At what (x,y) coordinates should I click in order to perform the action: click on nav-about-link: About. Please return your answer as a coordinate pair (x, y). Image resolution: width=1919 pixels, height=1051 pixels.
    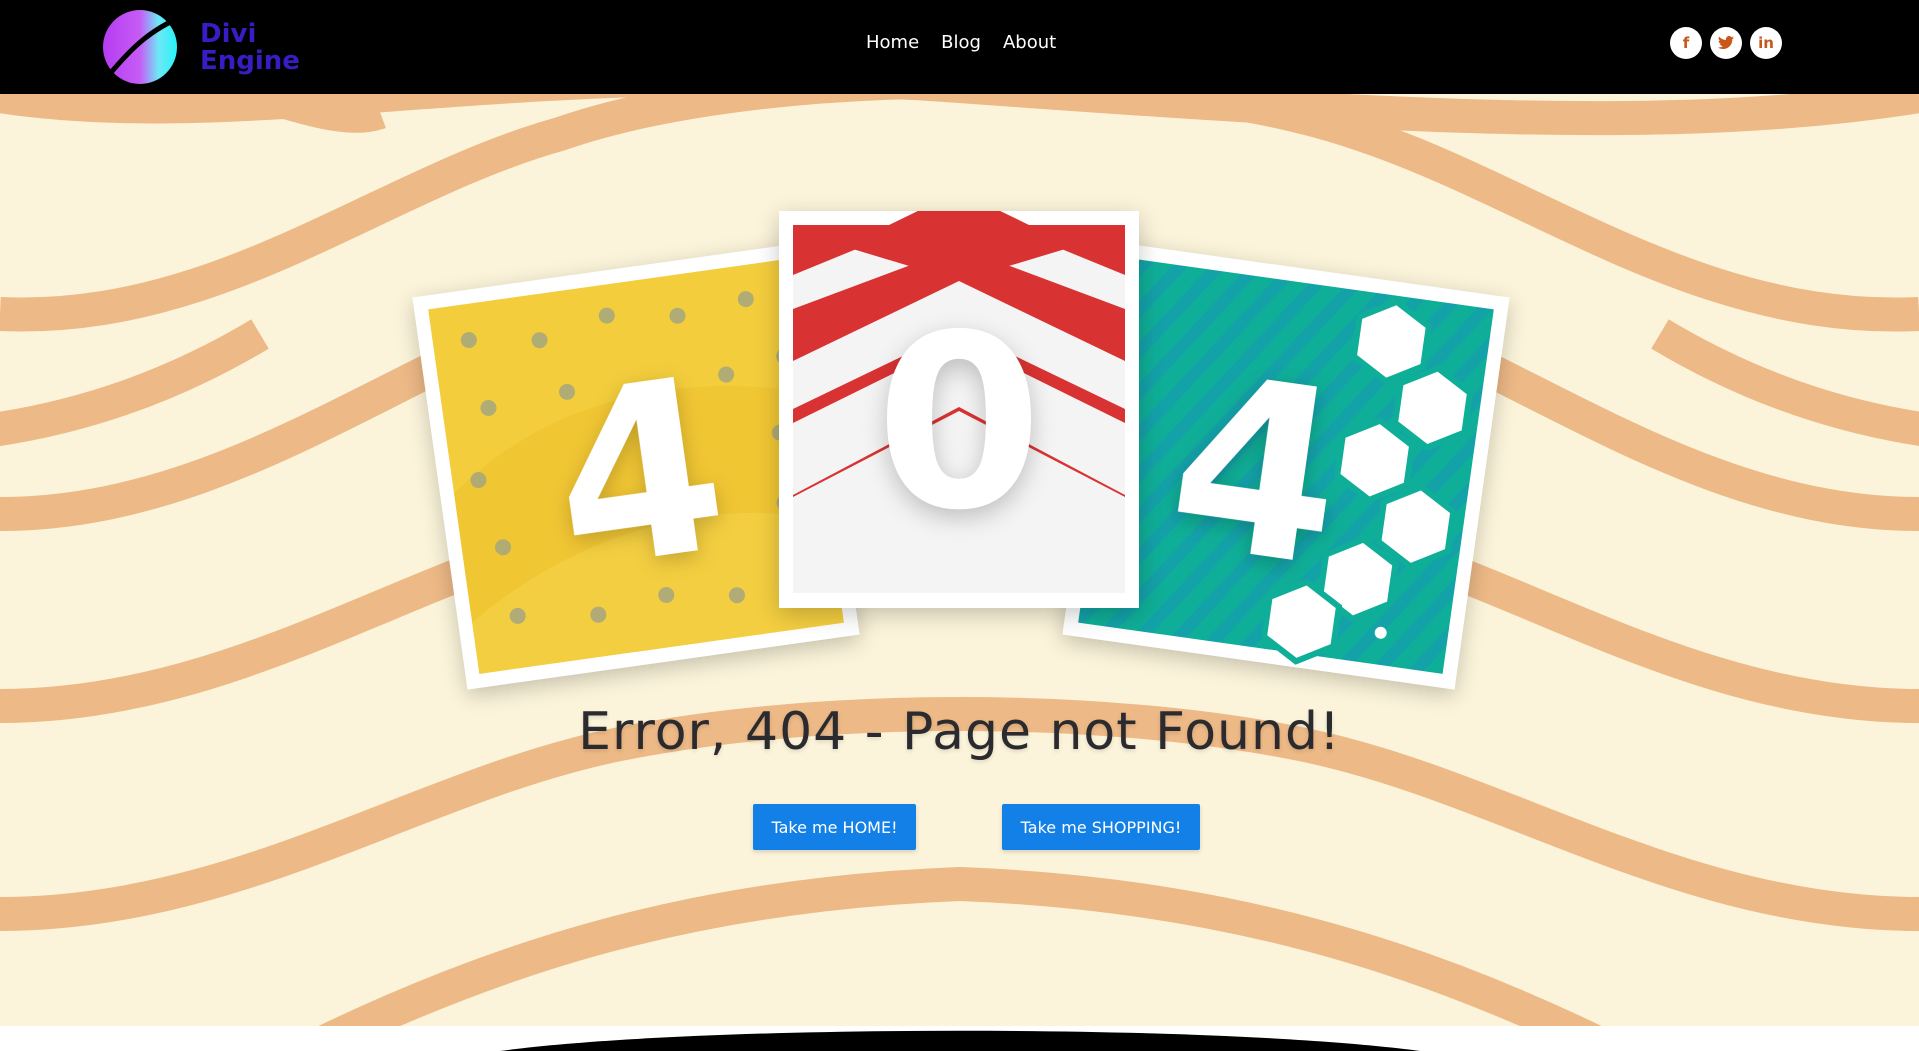
    Looking at the image, I should click on (1029, 42).